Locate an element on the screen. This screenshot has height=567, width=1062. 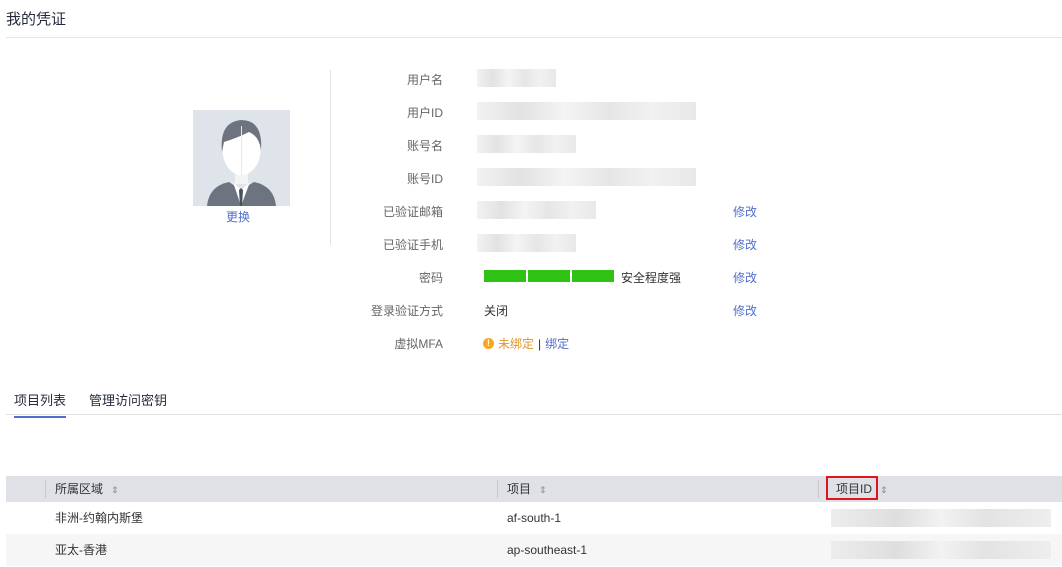
tab-project-list: 项目列表 is located at coordinates (40, 404).